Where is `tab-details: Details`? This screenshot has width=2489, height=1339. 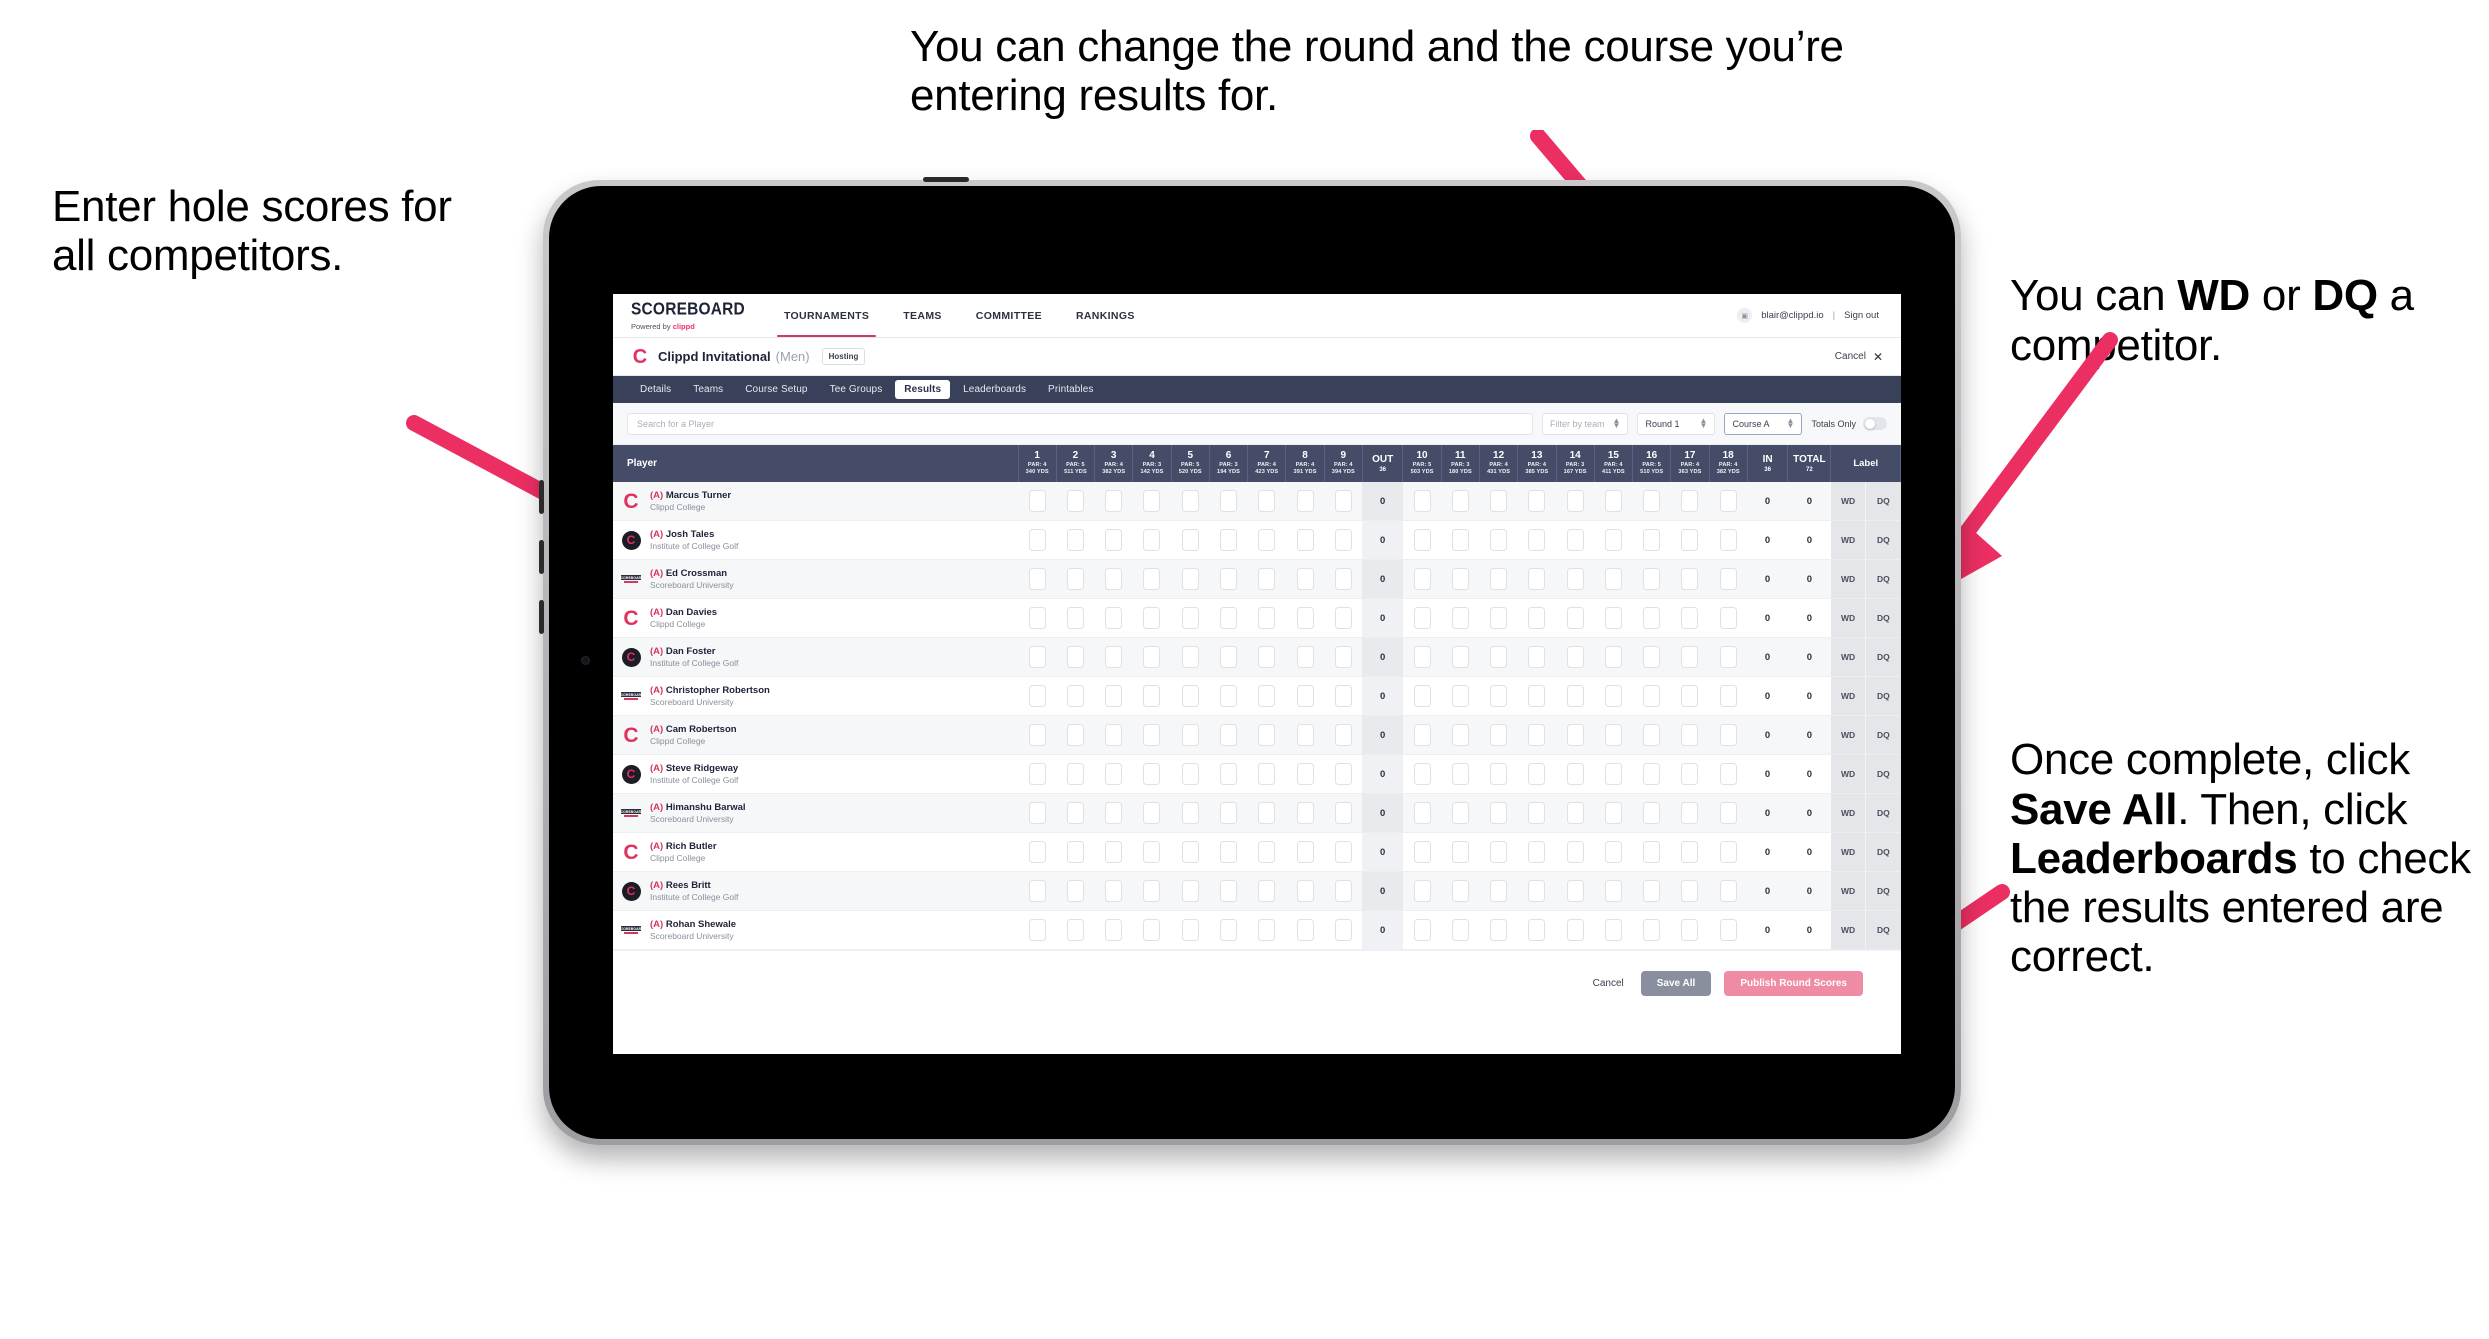 tab-details: Details is located at coordinates (655, 389).